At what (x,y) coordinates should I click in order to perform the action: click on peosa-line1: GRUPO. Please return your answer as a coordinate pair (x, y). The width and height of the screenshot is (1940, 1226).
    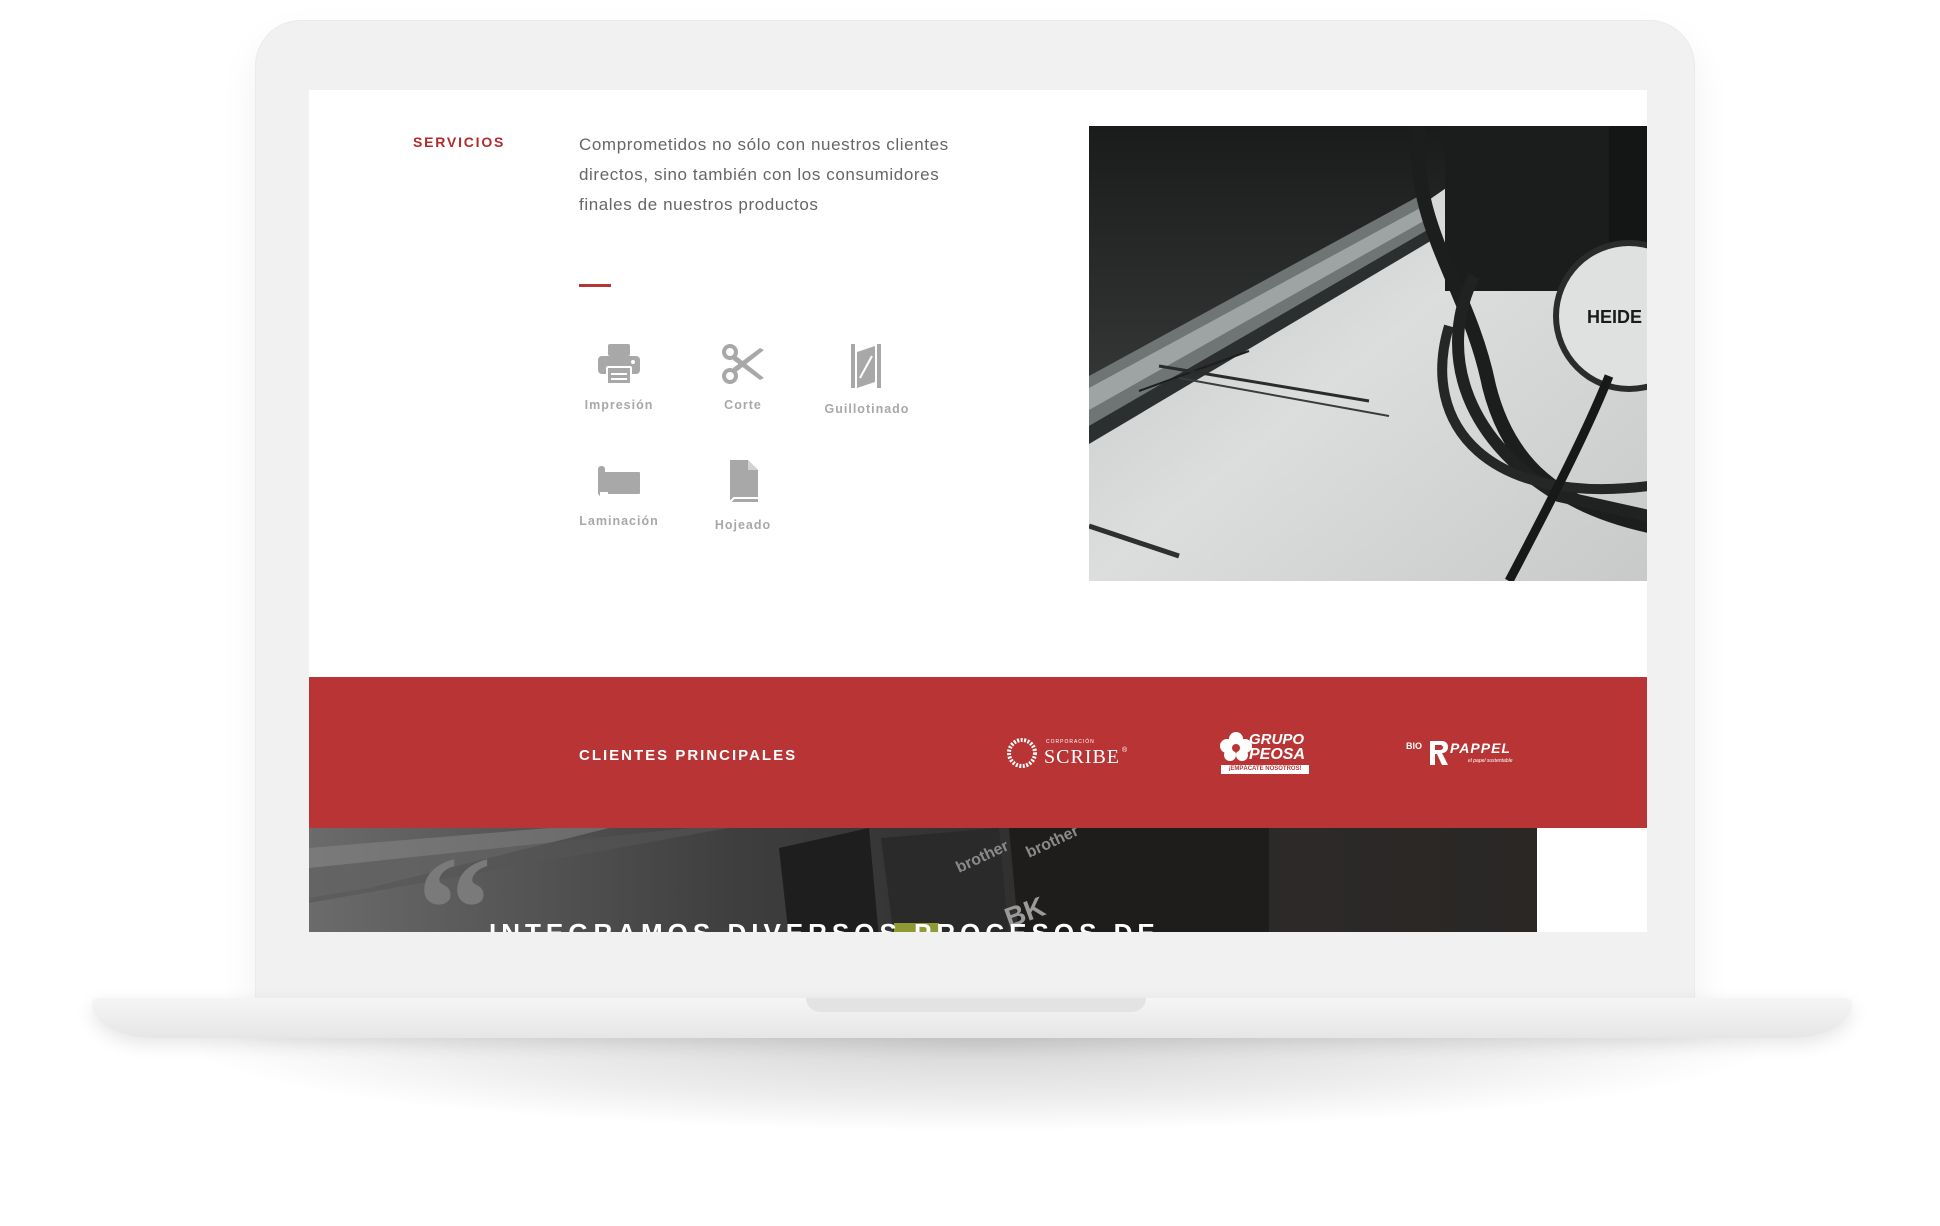
    Looking at the image, I should click on (1277, 739).